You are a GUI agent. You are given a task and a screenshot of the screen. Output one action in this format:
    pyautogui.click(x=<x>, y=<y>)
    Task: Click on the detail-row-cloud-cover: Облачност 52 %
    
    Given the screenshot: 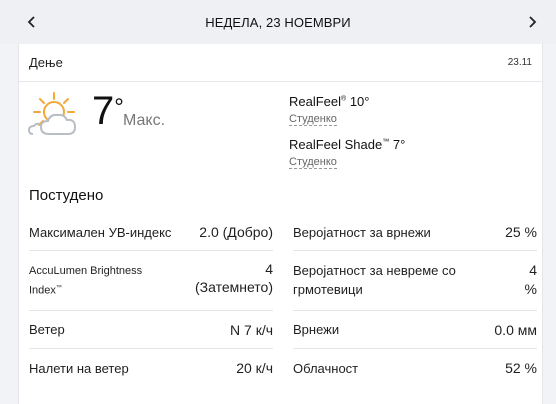 What is the action you would take?
    pyautogui.click(x=415, y=368)
    